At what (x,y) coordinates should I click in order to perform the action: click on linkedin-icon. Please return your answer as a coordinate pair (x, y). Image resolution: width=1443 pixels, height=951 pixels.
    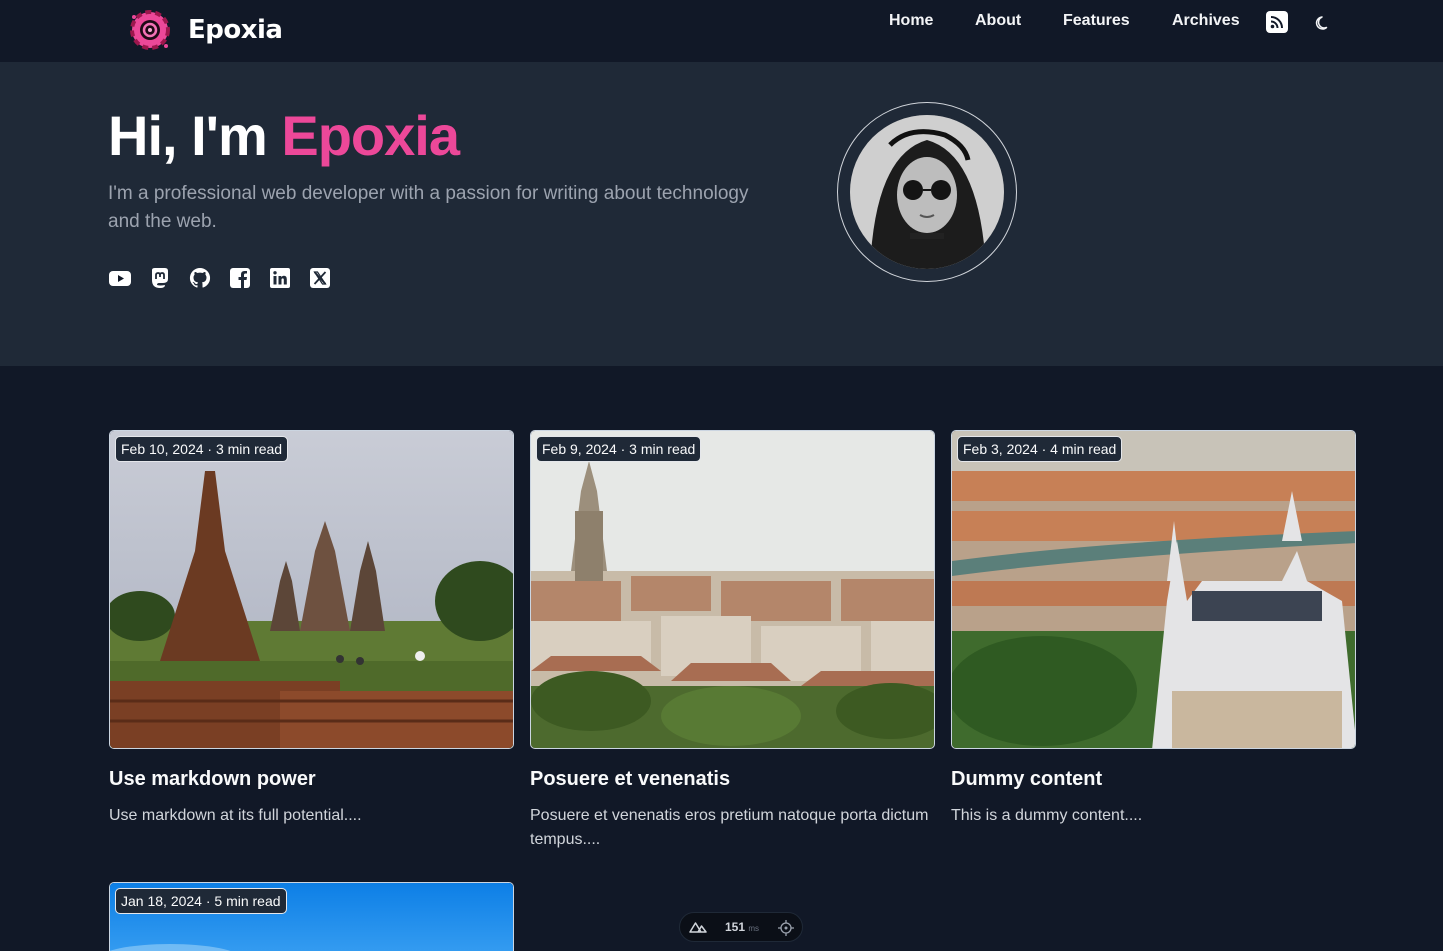
    Looking at the image, I should click on (280, 278).